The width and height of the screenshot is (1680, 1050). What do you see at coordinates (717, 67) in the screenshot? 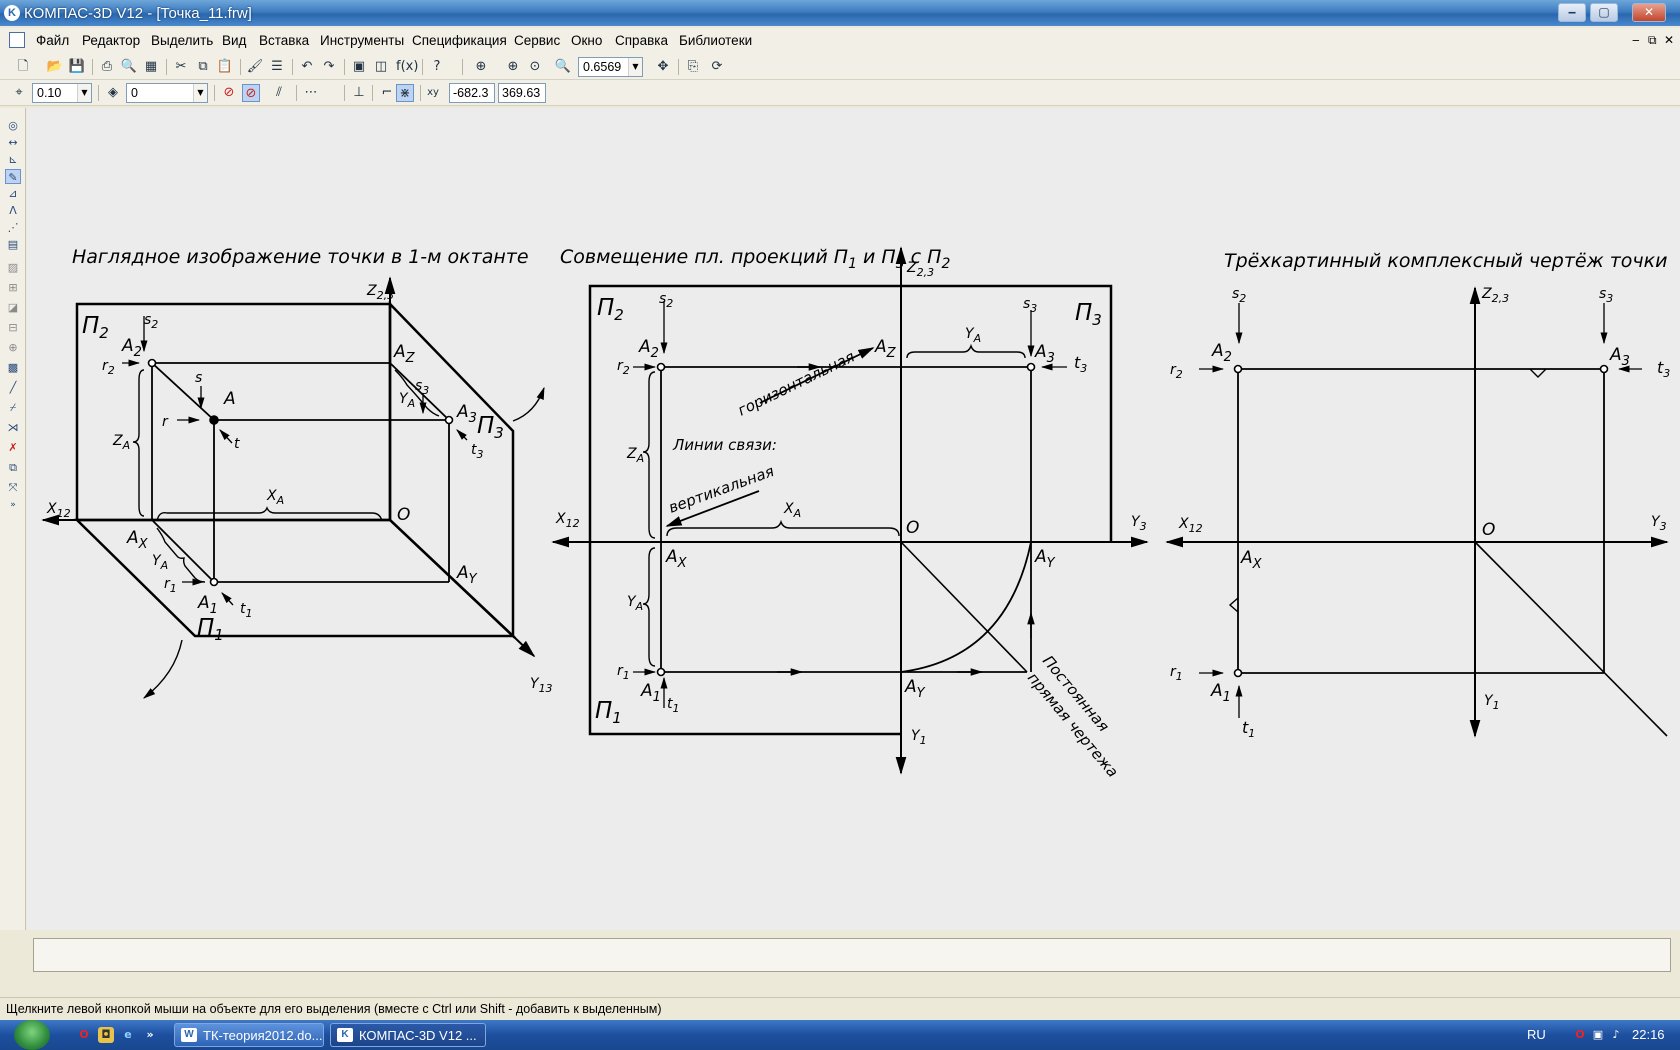
I see `refresh-icon: ⟳` at bounding box center [717, 67].